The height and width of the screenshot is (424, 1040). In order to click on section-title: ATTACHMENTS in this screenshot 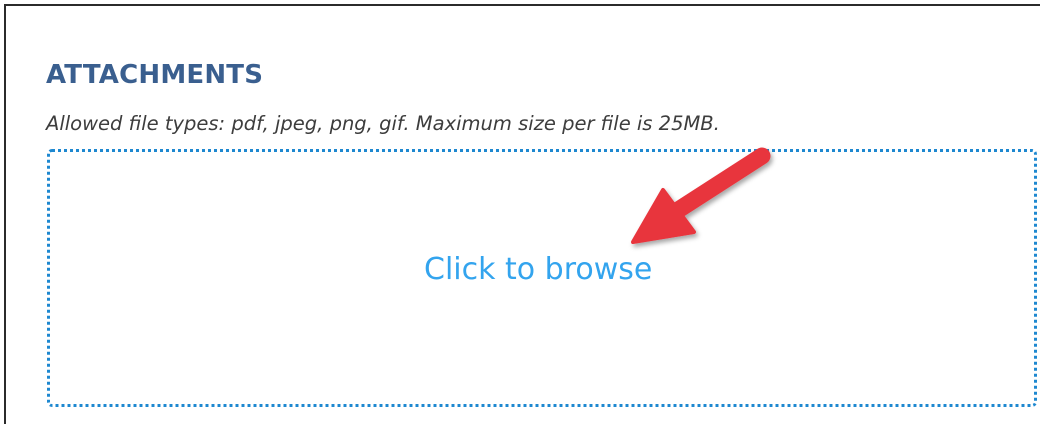, I will do `click(155, 75)`.